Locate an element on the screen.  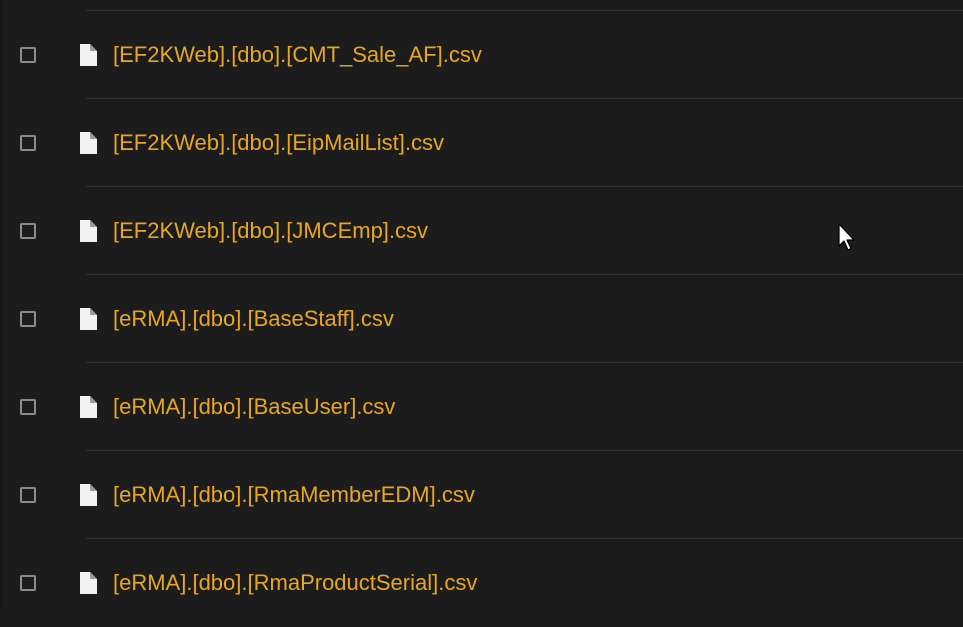
file-name-link: [eRMA].[dbo].[BaseStaff].csv is located at coordinates (253, 319).